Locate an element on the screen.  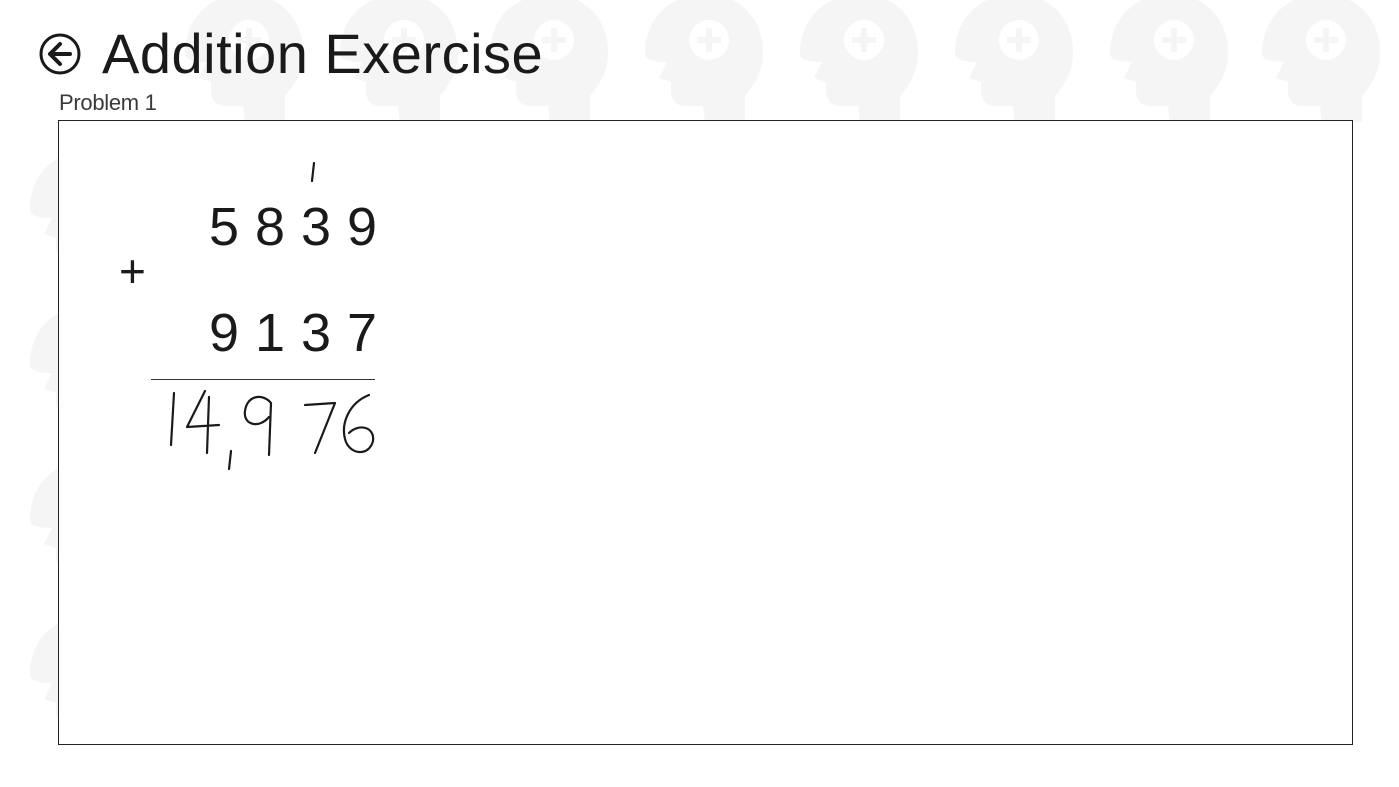
back-button is located at coordinates (60, 54).